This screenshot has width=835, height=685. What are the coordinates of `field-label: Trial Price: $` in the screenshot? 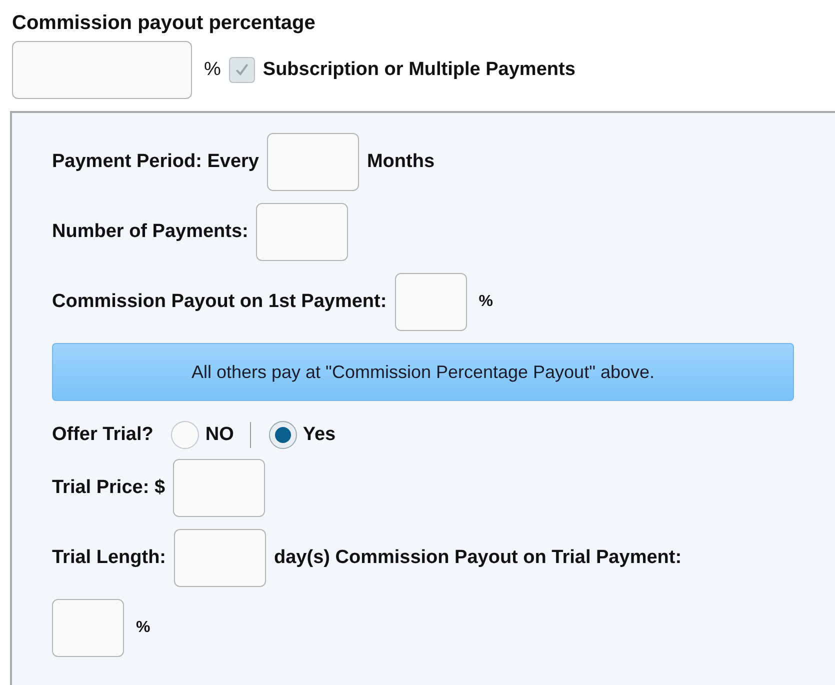 It's located at (109, 488).